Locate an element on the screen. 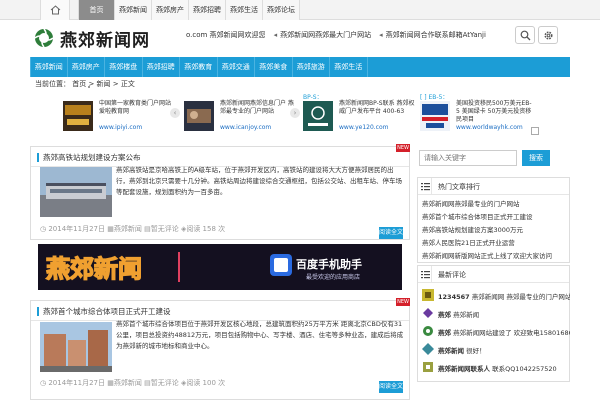  article-title: 燕郊高铁站规划建设方案公布 is located at coordinates (92, 157).